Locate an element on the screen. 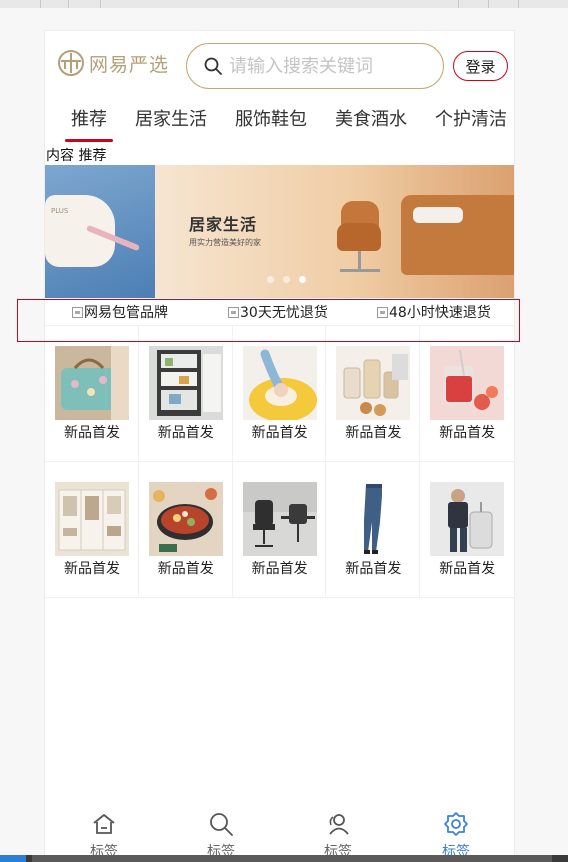 This screenshot has height=862, width=568. tab-personal-care: 个护清洁 is located at coordinates (471, 118).